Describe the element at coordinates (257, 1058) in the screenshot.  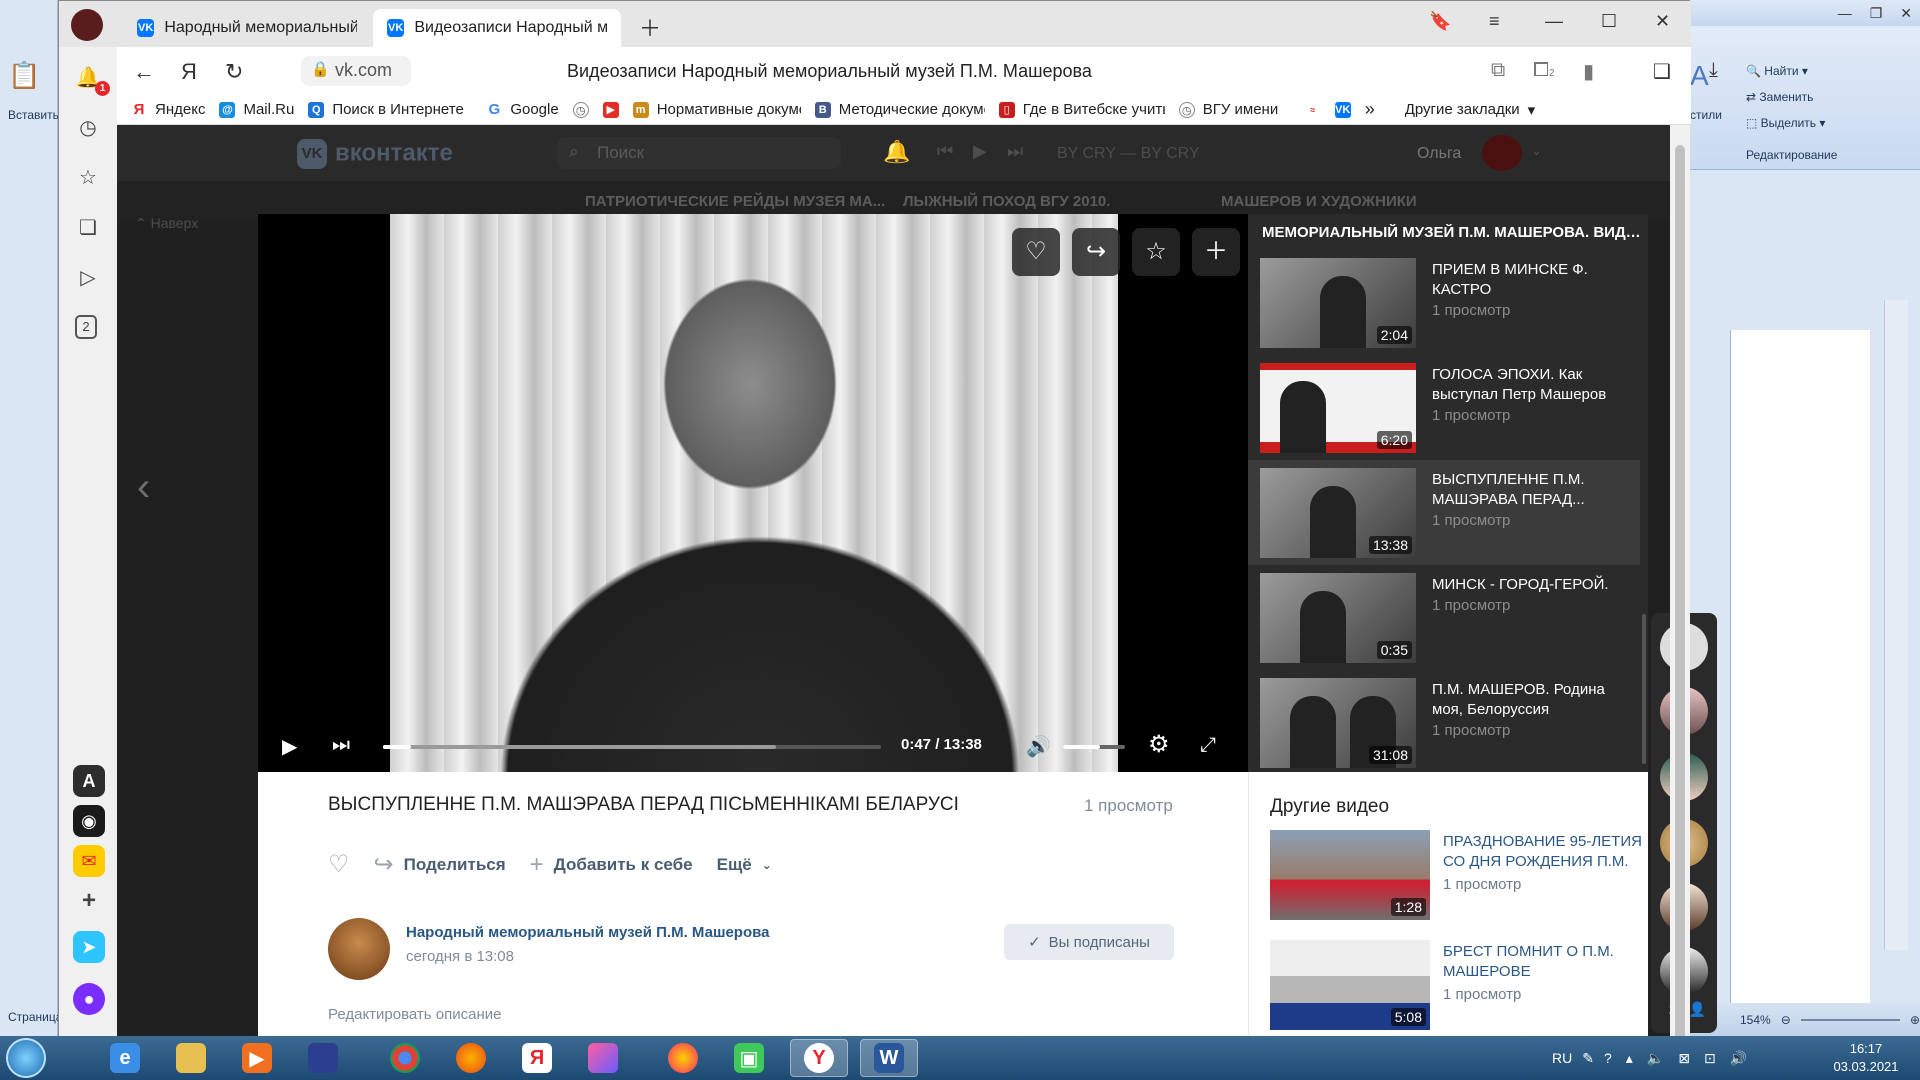
I see `taskbar-media: ▶` at that location.